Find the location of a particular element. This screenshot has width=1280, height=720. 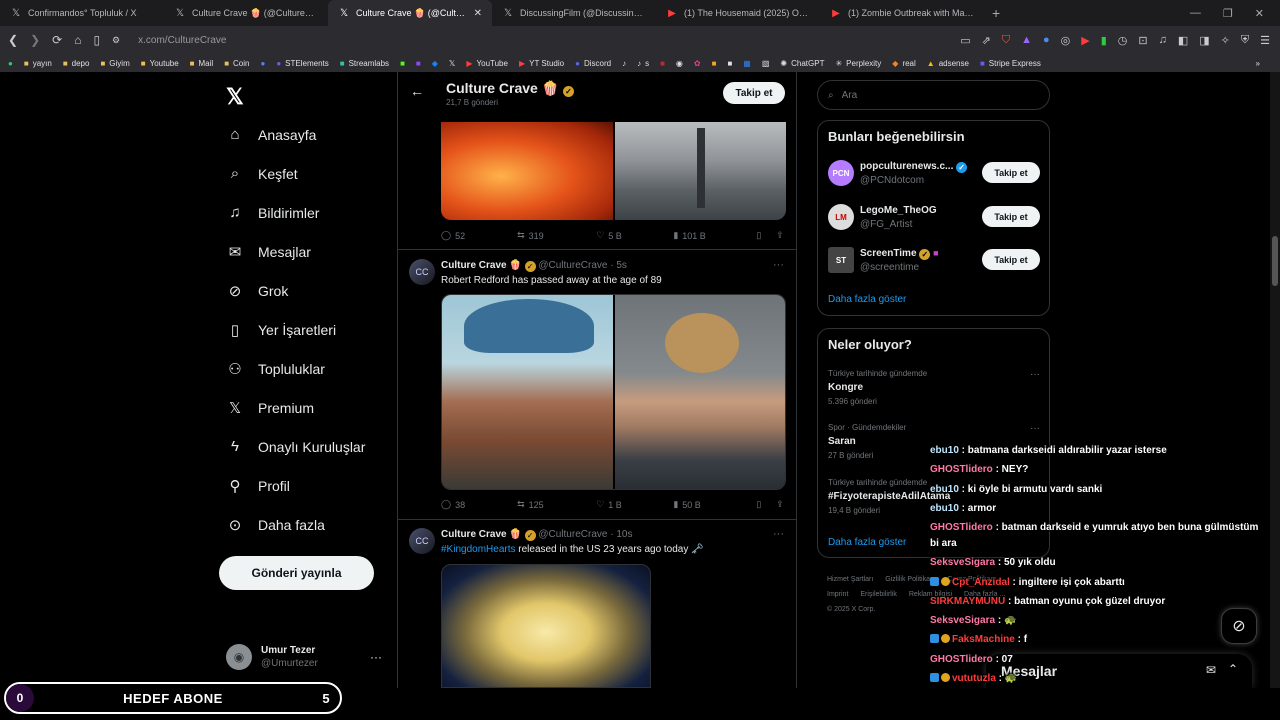

minimize-icon: — is located at coordinates (1195, 13).